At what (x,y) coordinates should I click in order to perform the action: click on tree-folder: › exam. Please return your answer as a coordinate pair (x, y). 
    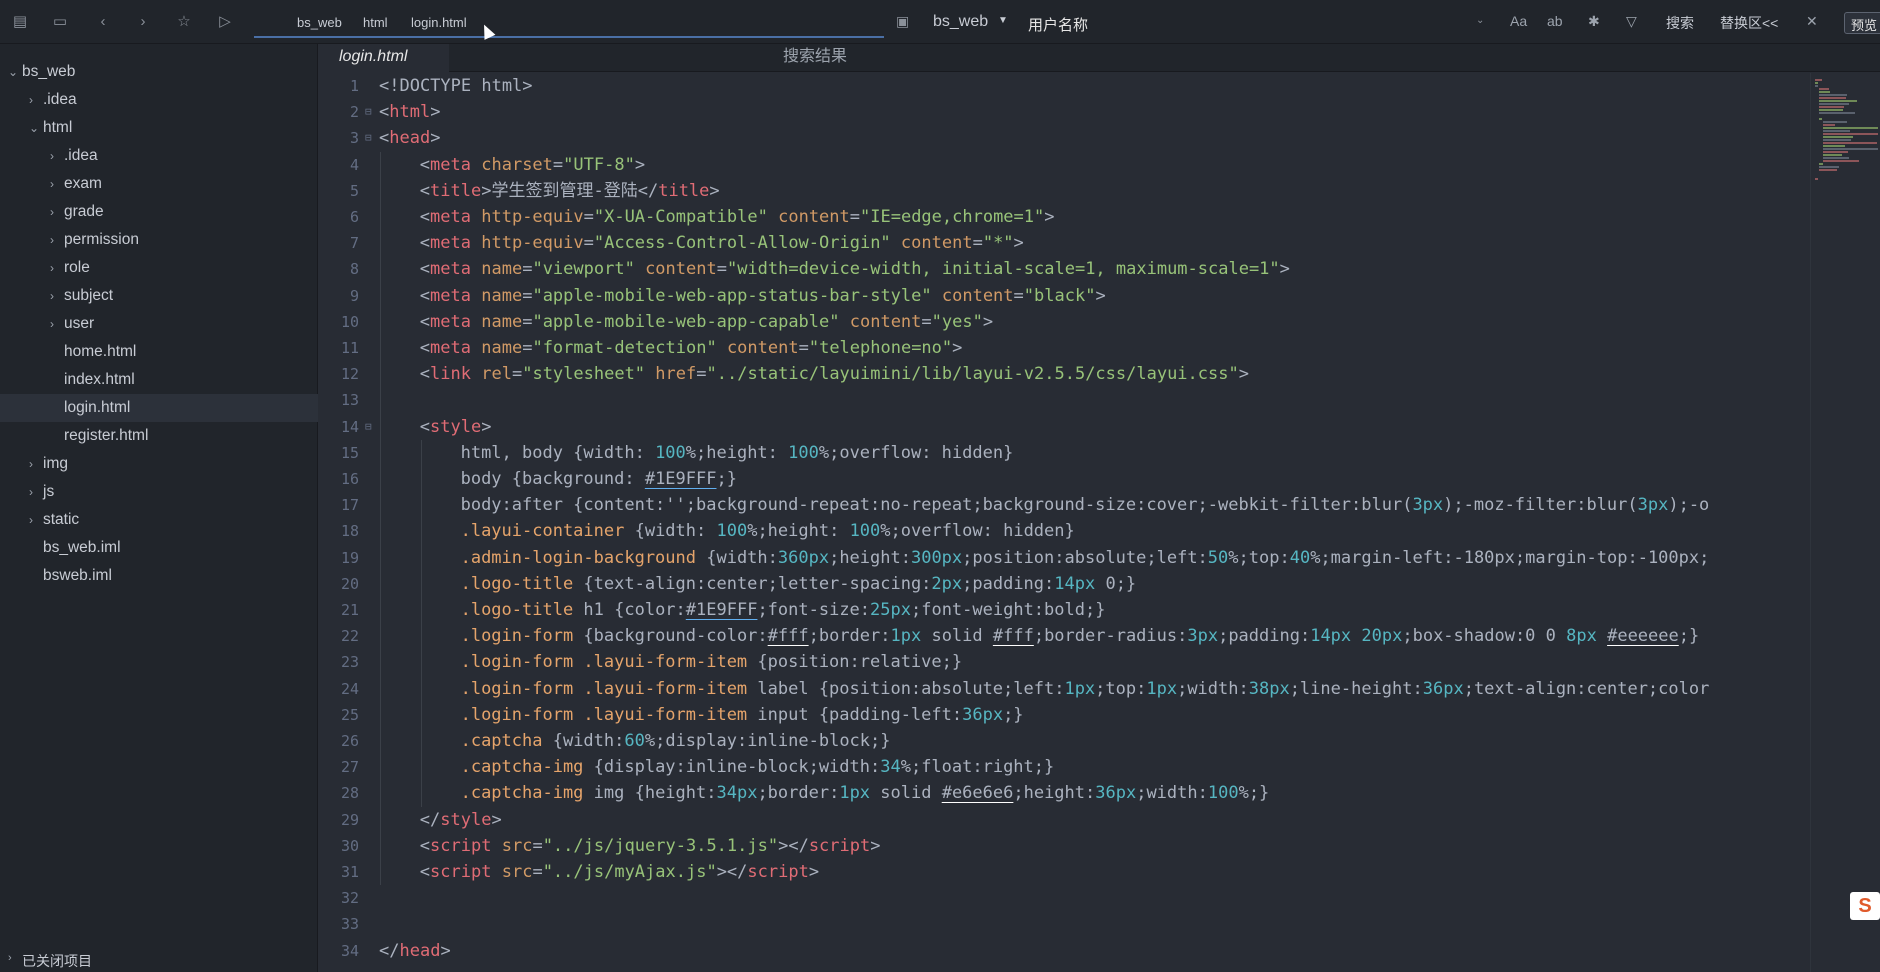
    Looking at the image, I should click on (159, 184).